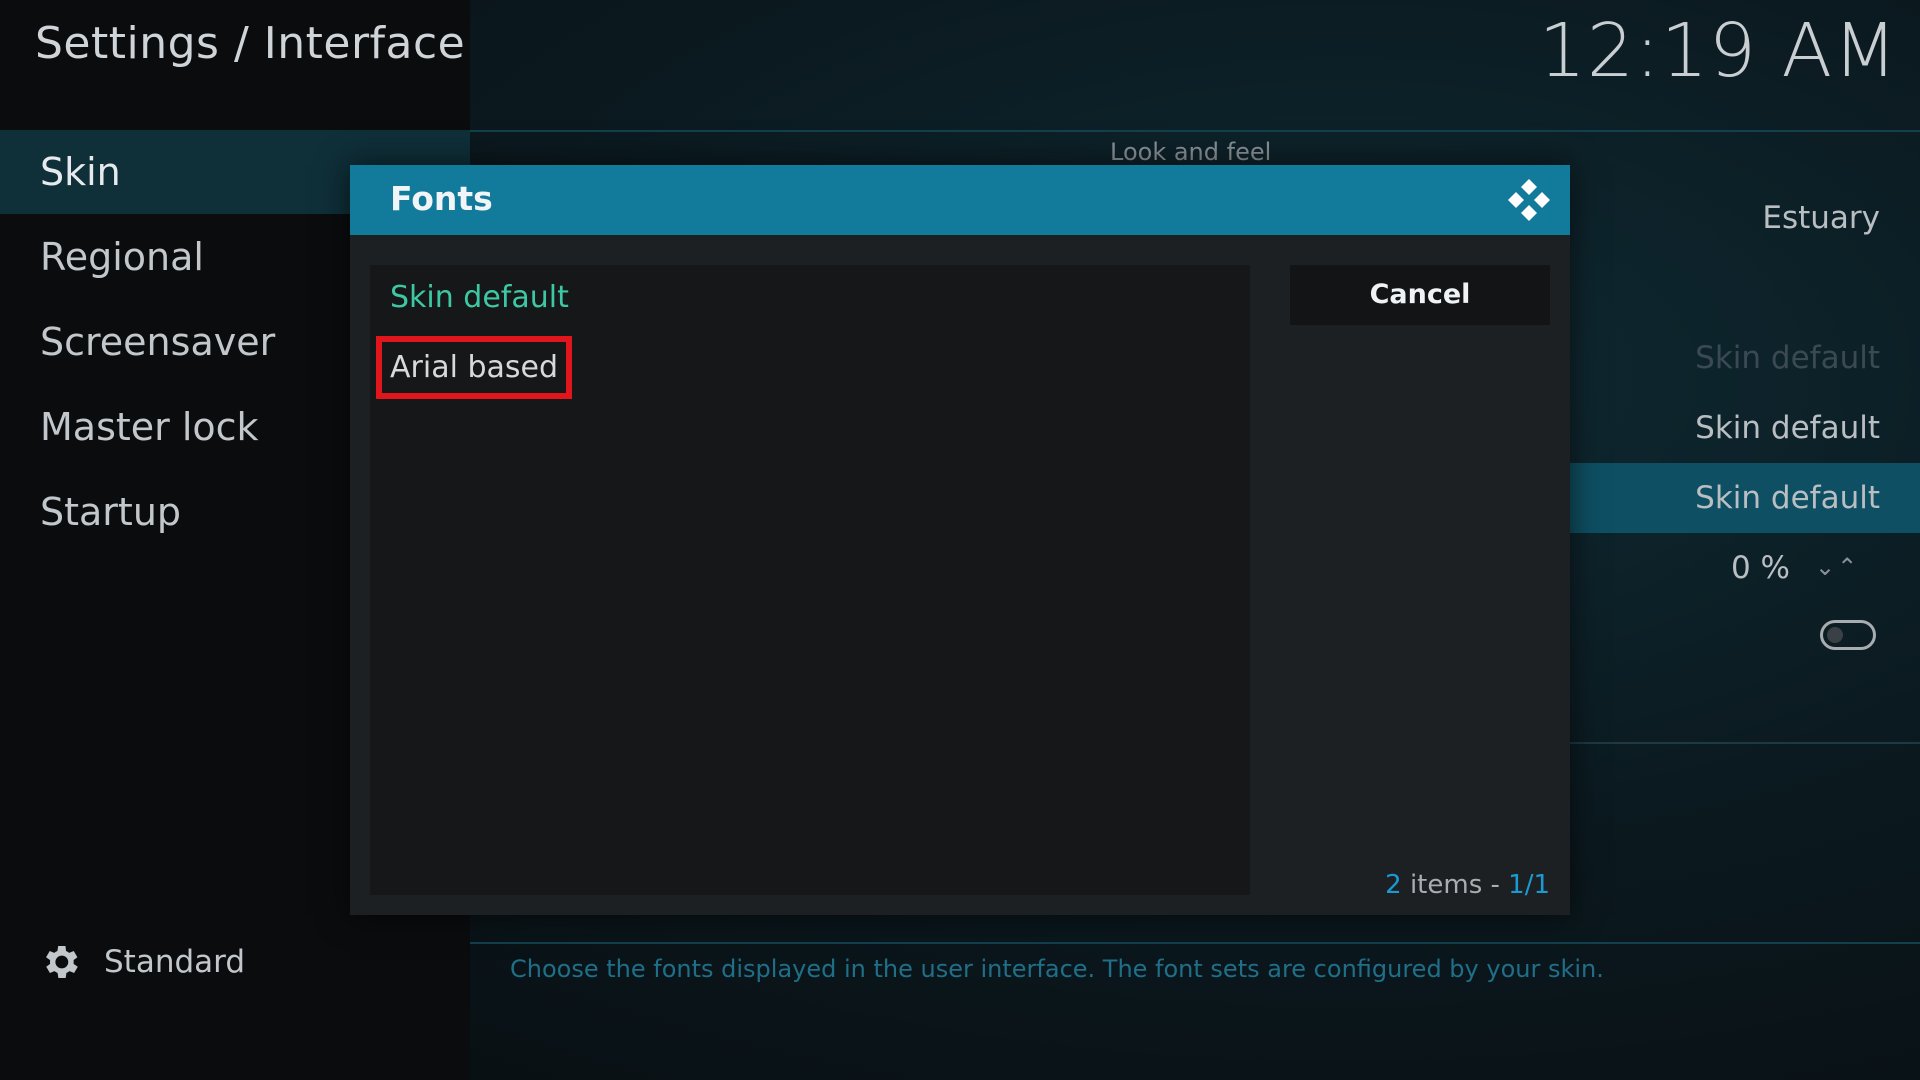 This screenshot has width=1920, height=1080. What do you see at coordinates (62, 962) in the screenshot?
I see `gear-icon` at bounding box center [62, 962].